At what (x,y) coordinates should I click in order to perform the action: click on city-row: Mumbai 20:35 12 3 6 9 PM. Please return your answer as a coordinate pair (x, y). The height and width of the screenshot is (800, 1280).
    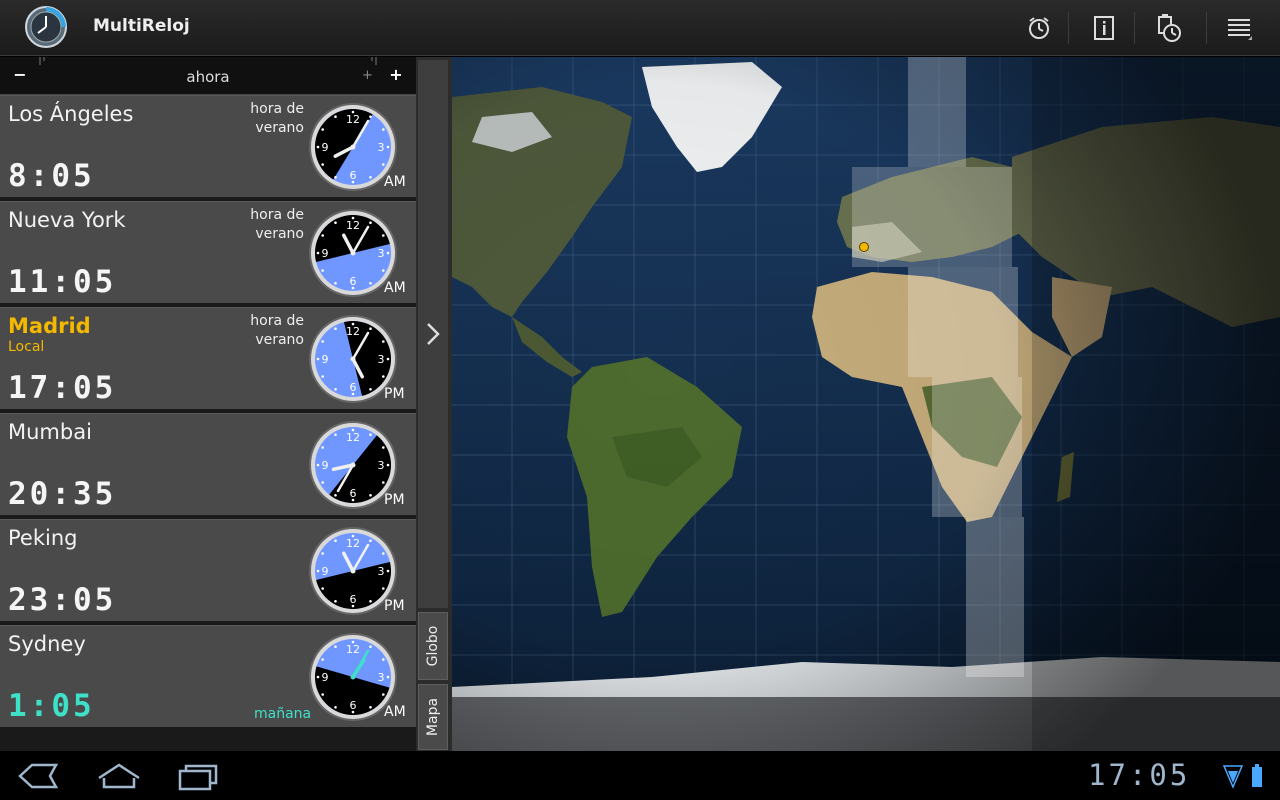
    Looking at the image, I should click on (208, 464).